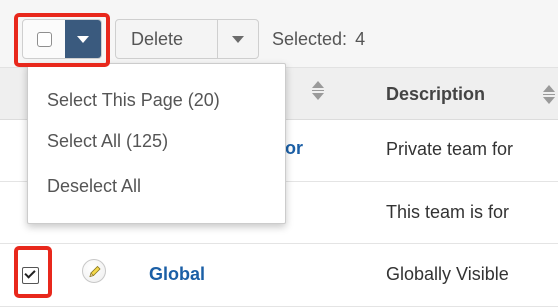 The width and height of the screenshot is (558, 307). What do you see at coordinates (360, 39) in the screenshot?
I see `selected-count: 4` at bounding box center [360, 39].